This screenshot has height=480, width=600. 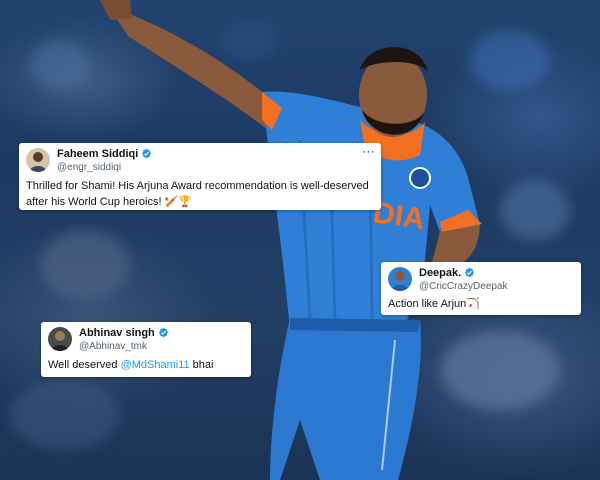 What do you see at coordinates (104, 154) in the screenshot?
I see `author-name: Faheem Siddiqi` at bounding box center [104, 154].